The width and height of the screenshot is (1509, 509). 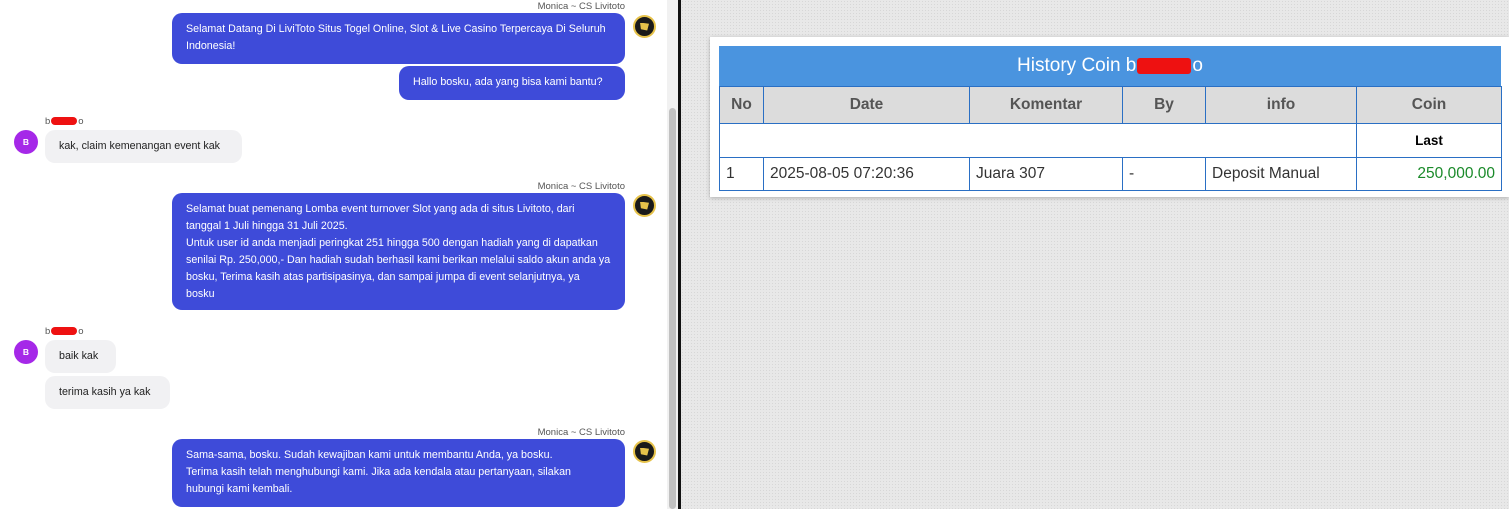 What do you see at coordinates (1164, 105) in the screenshot?
I see `column-header-by: By` at bounding box center [1164, 105].